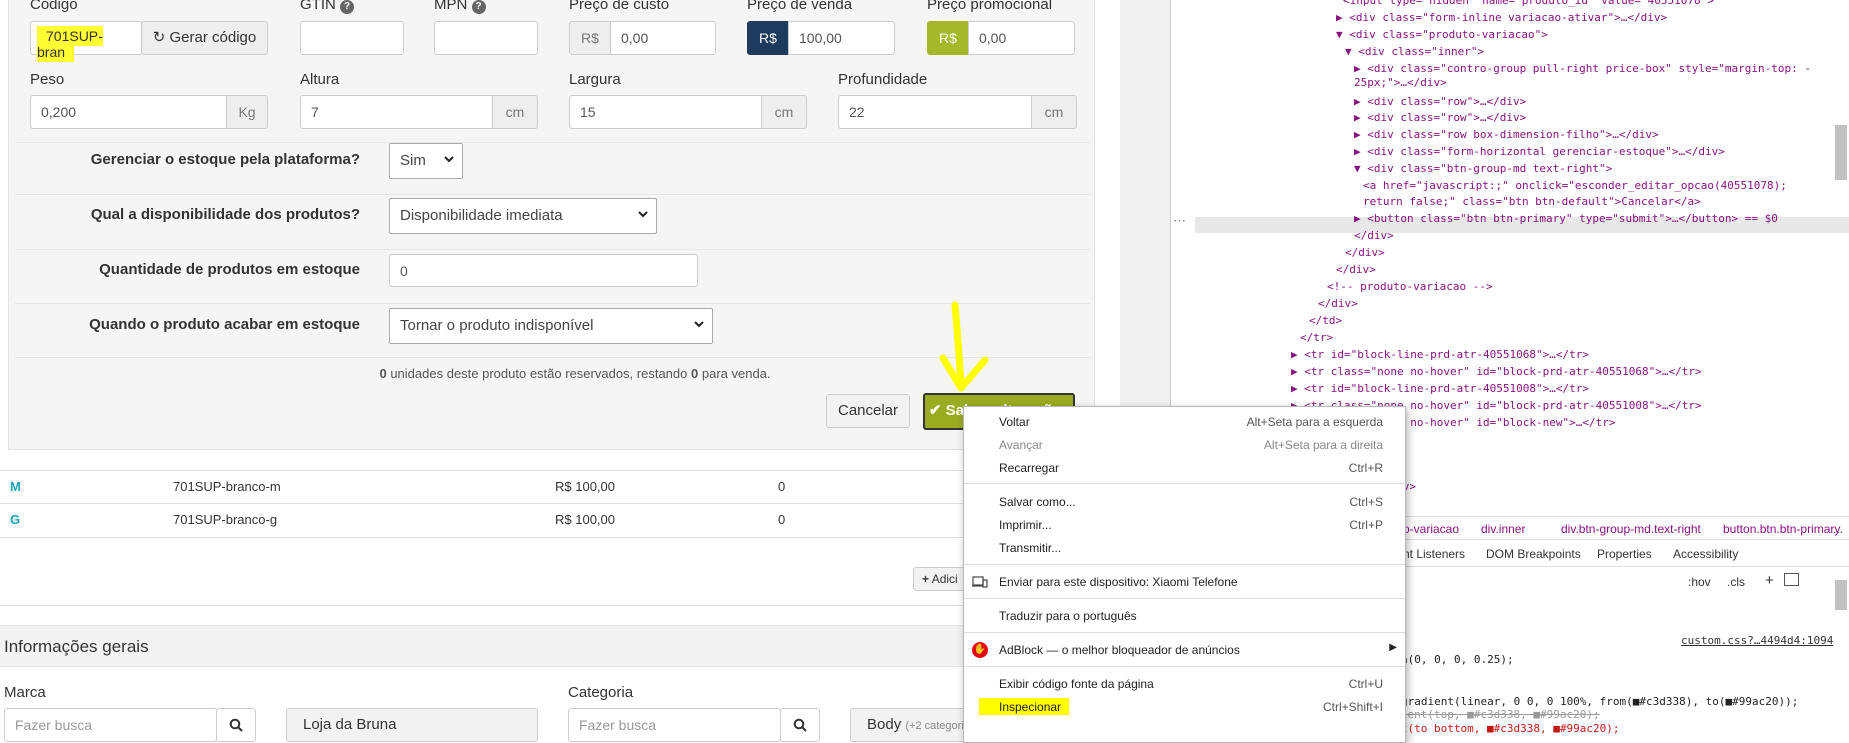 The width and height of the screenshot is (1849, 743). Describe the element at coordinates (412, 725) in the screenshot. I see `marca-value-button: Loja da Bruna` at that location.